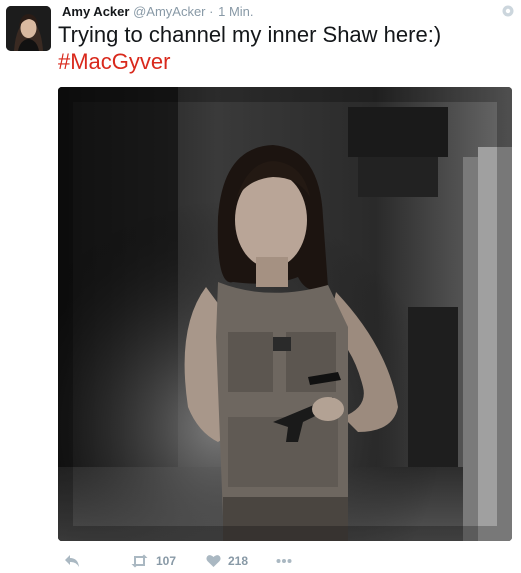 Image resolution: width=521 pixels, height=573 pixels. I want to click on tweet-actions: 107 218, so click(285, 561).